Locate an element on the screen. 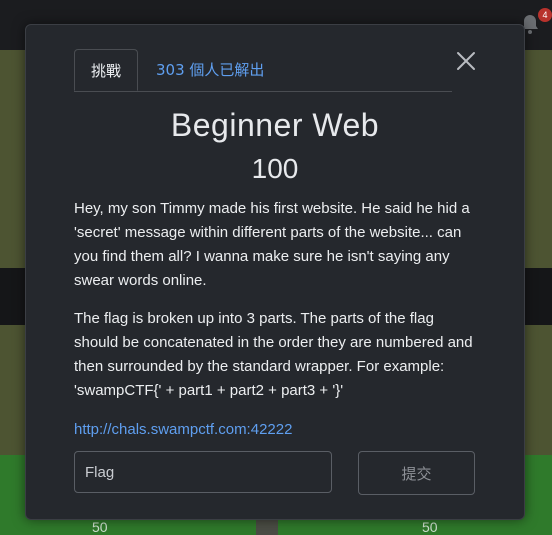 This screenshot has height=535, width=552. challenge-link: http://chals.swampctf.com:42222 is located at coordinates (183, 429).